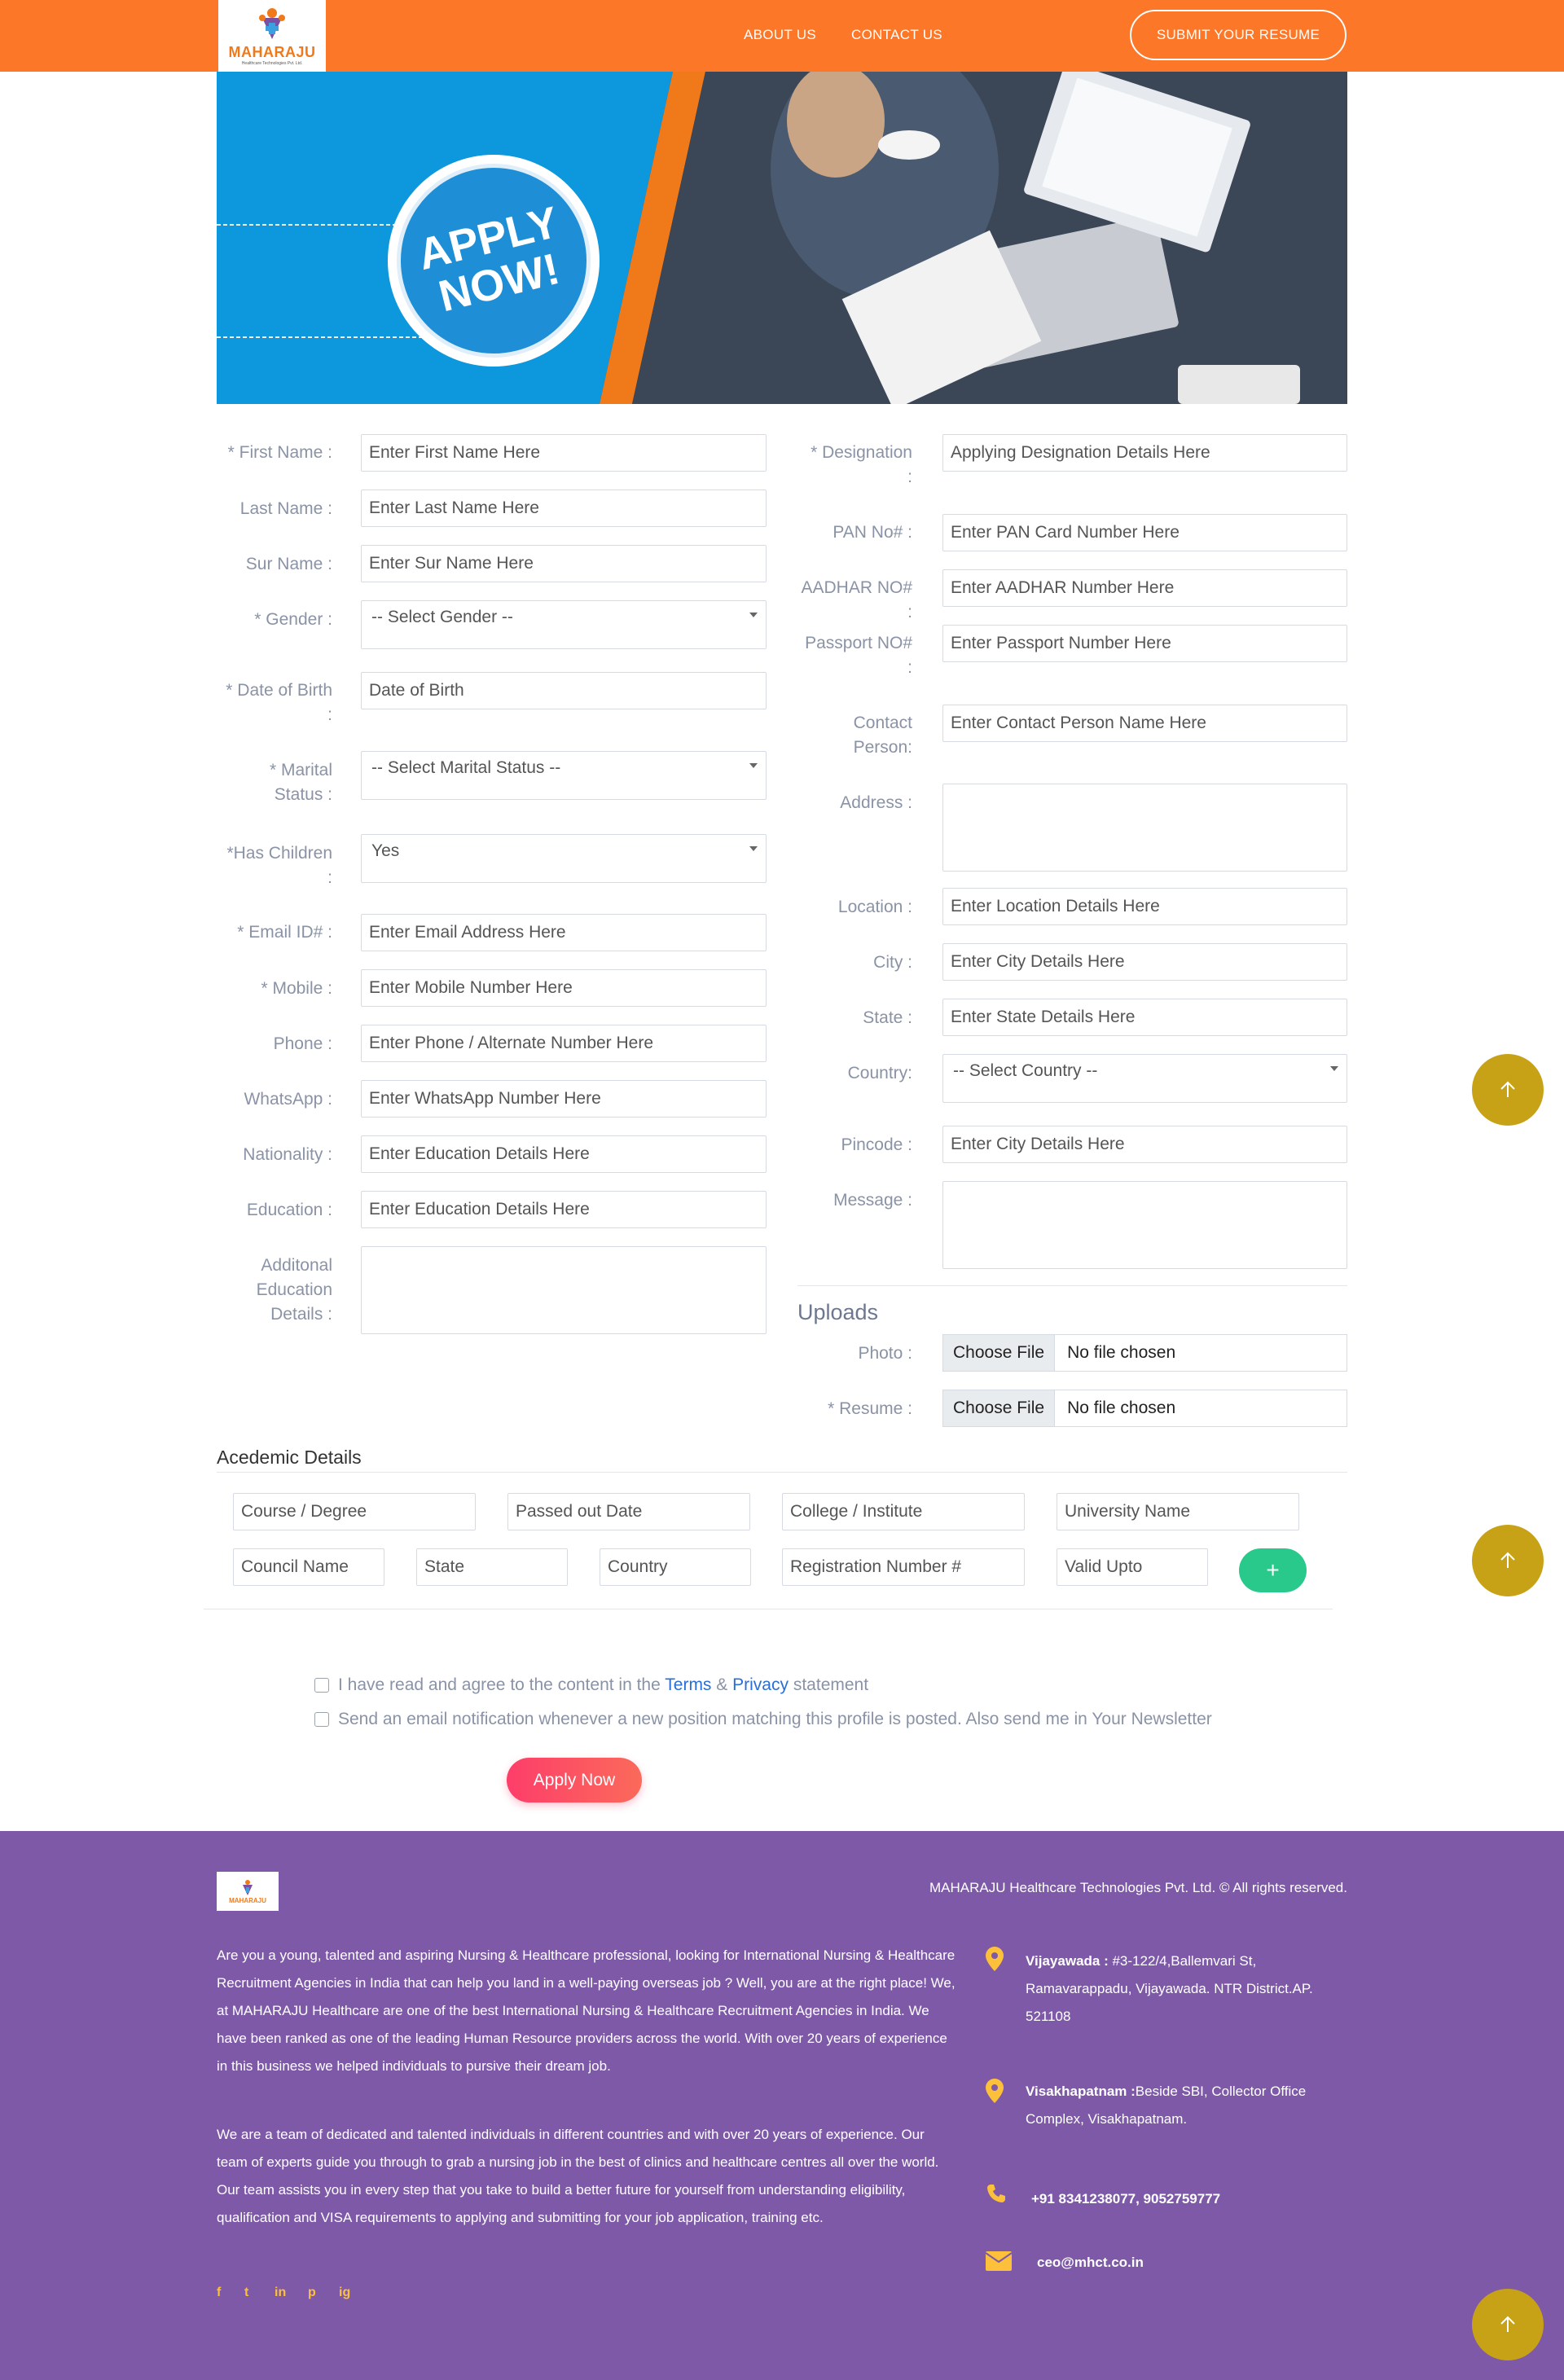 This screenshot has height=2380, width=1564. I want to click on contact-person-label: Contact Person:, so click(854, 736).